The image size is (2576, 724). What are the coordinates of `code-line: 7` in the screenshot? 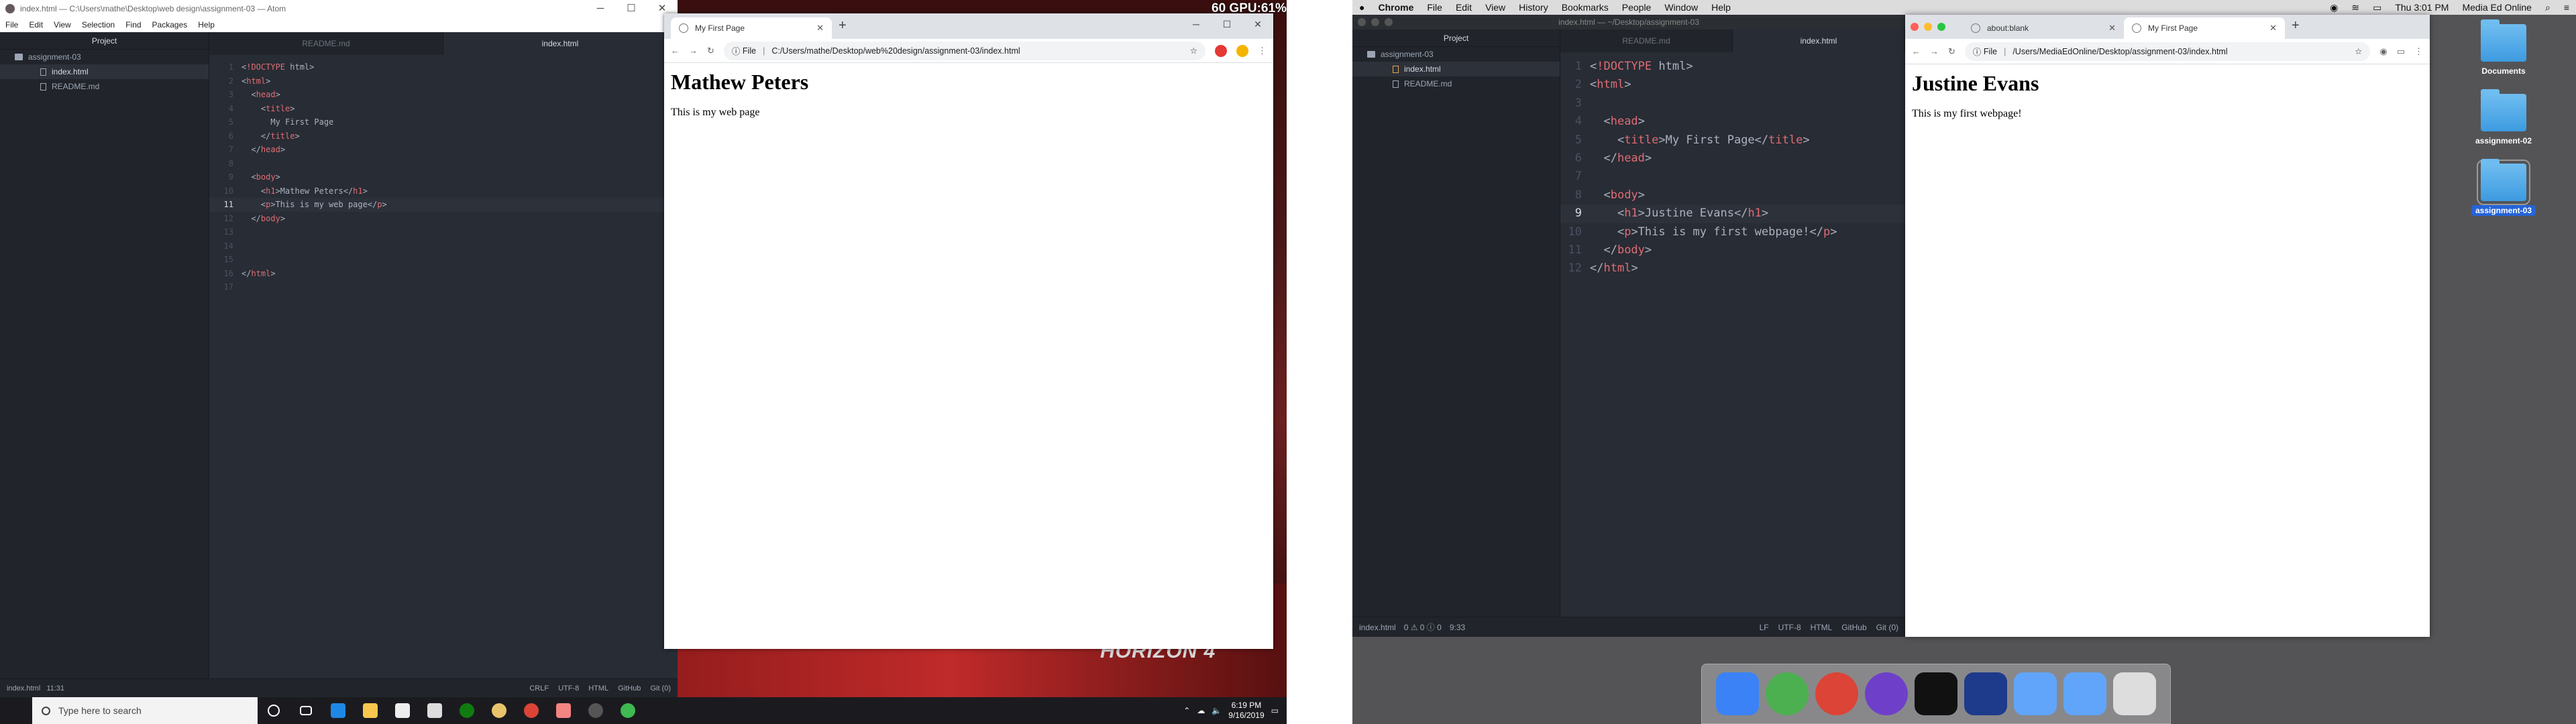 It's located at (1732, 177).